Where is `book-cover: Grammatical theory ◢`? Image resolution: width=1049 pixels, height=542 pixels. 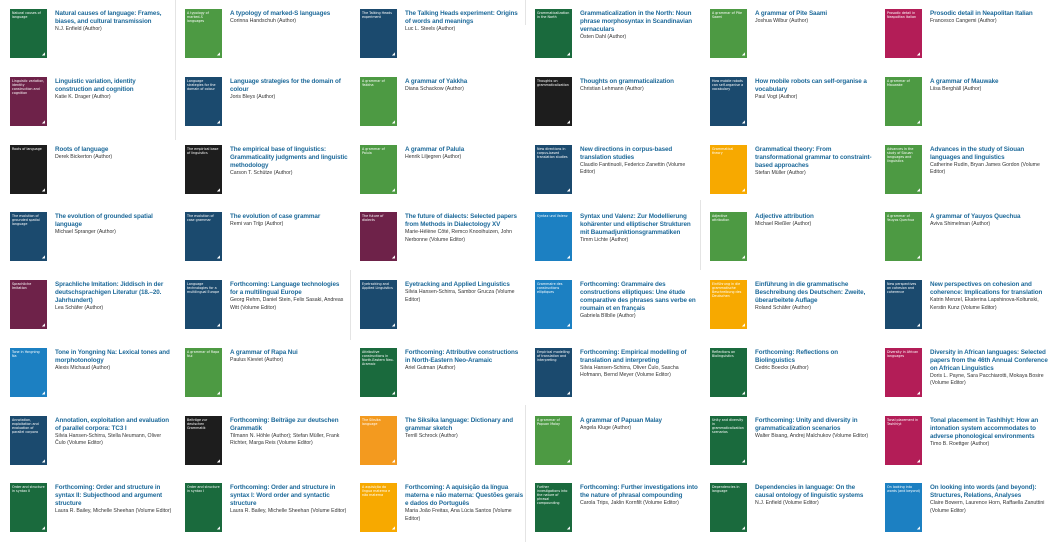
book-cover: Grammatical theory ◢ is located at coordinates (728, 169).